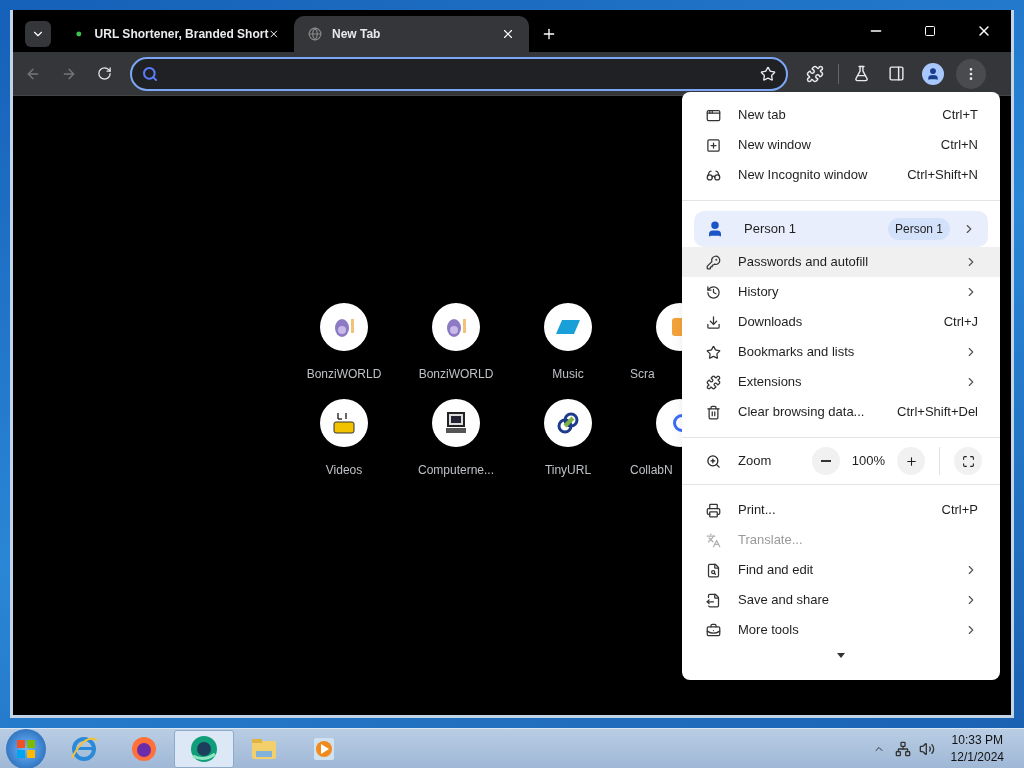  Describe the element at coordinates (841, 630) in the screenshot. I see `menu-item: More tools` at that location.